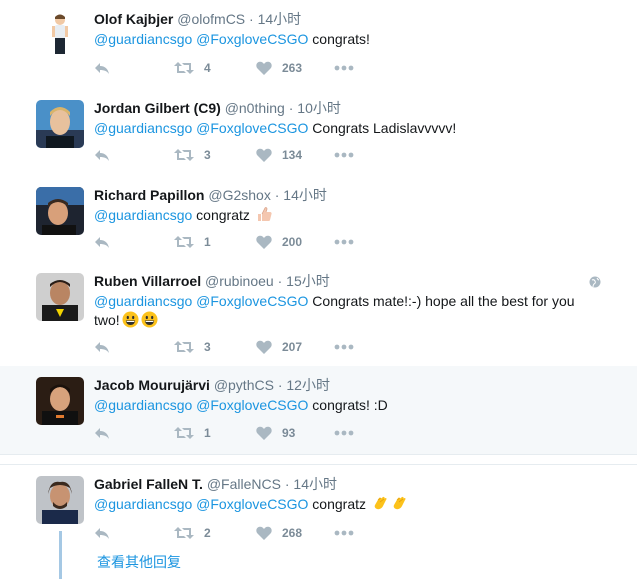 The width and height of the screenshot is (637, 580). I want to click on display-name: Gabriel FalleN T., so click(148, 484).